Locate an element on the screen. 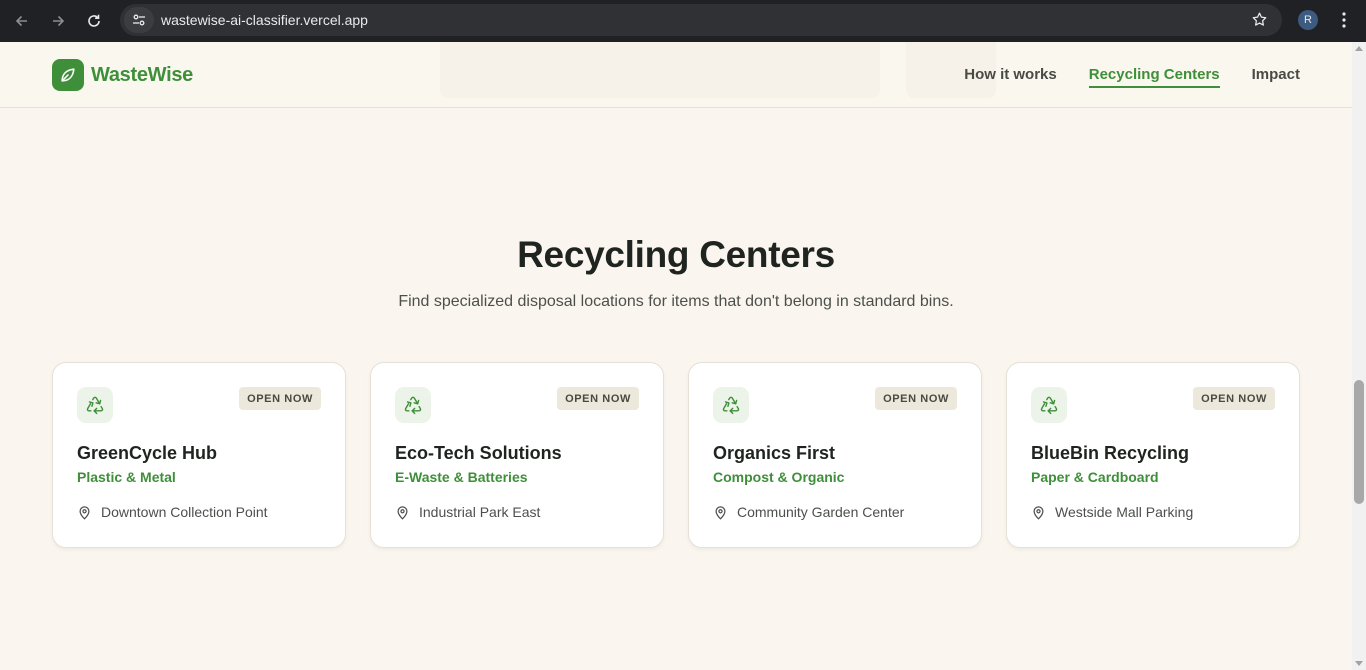 The width and height of the screenshot is (1366, 670). nav-recycling-centers: Recycling Centers is located at coordinates (1154, 77).